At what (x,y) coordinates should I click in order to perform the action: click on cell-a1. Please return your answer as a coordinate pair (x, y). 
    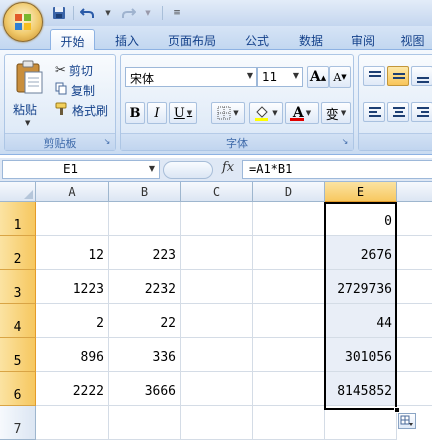
    Looking at the image, I should click on (72, 219).